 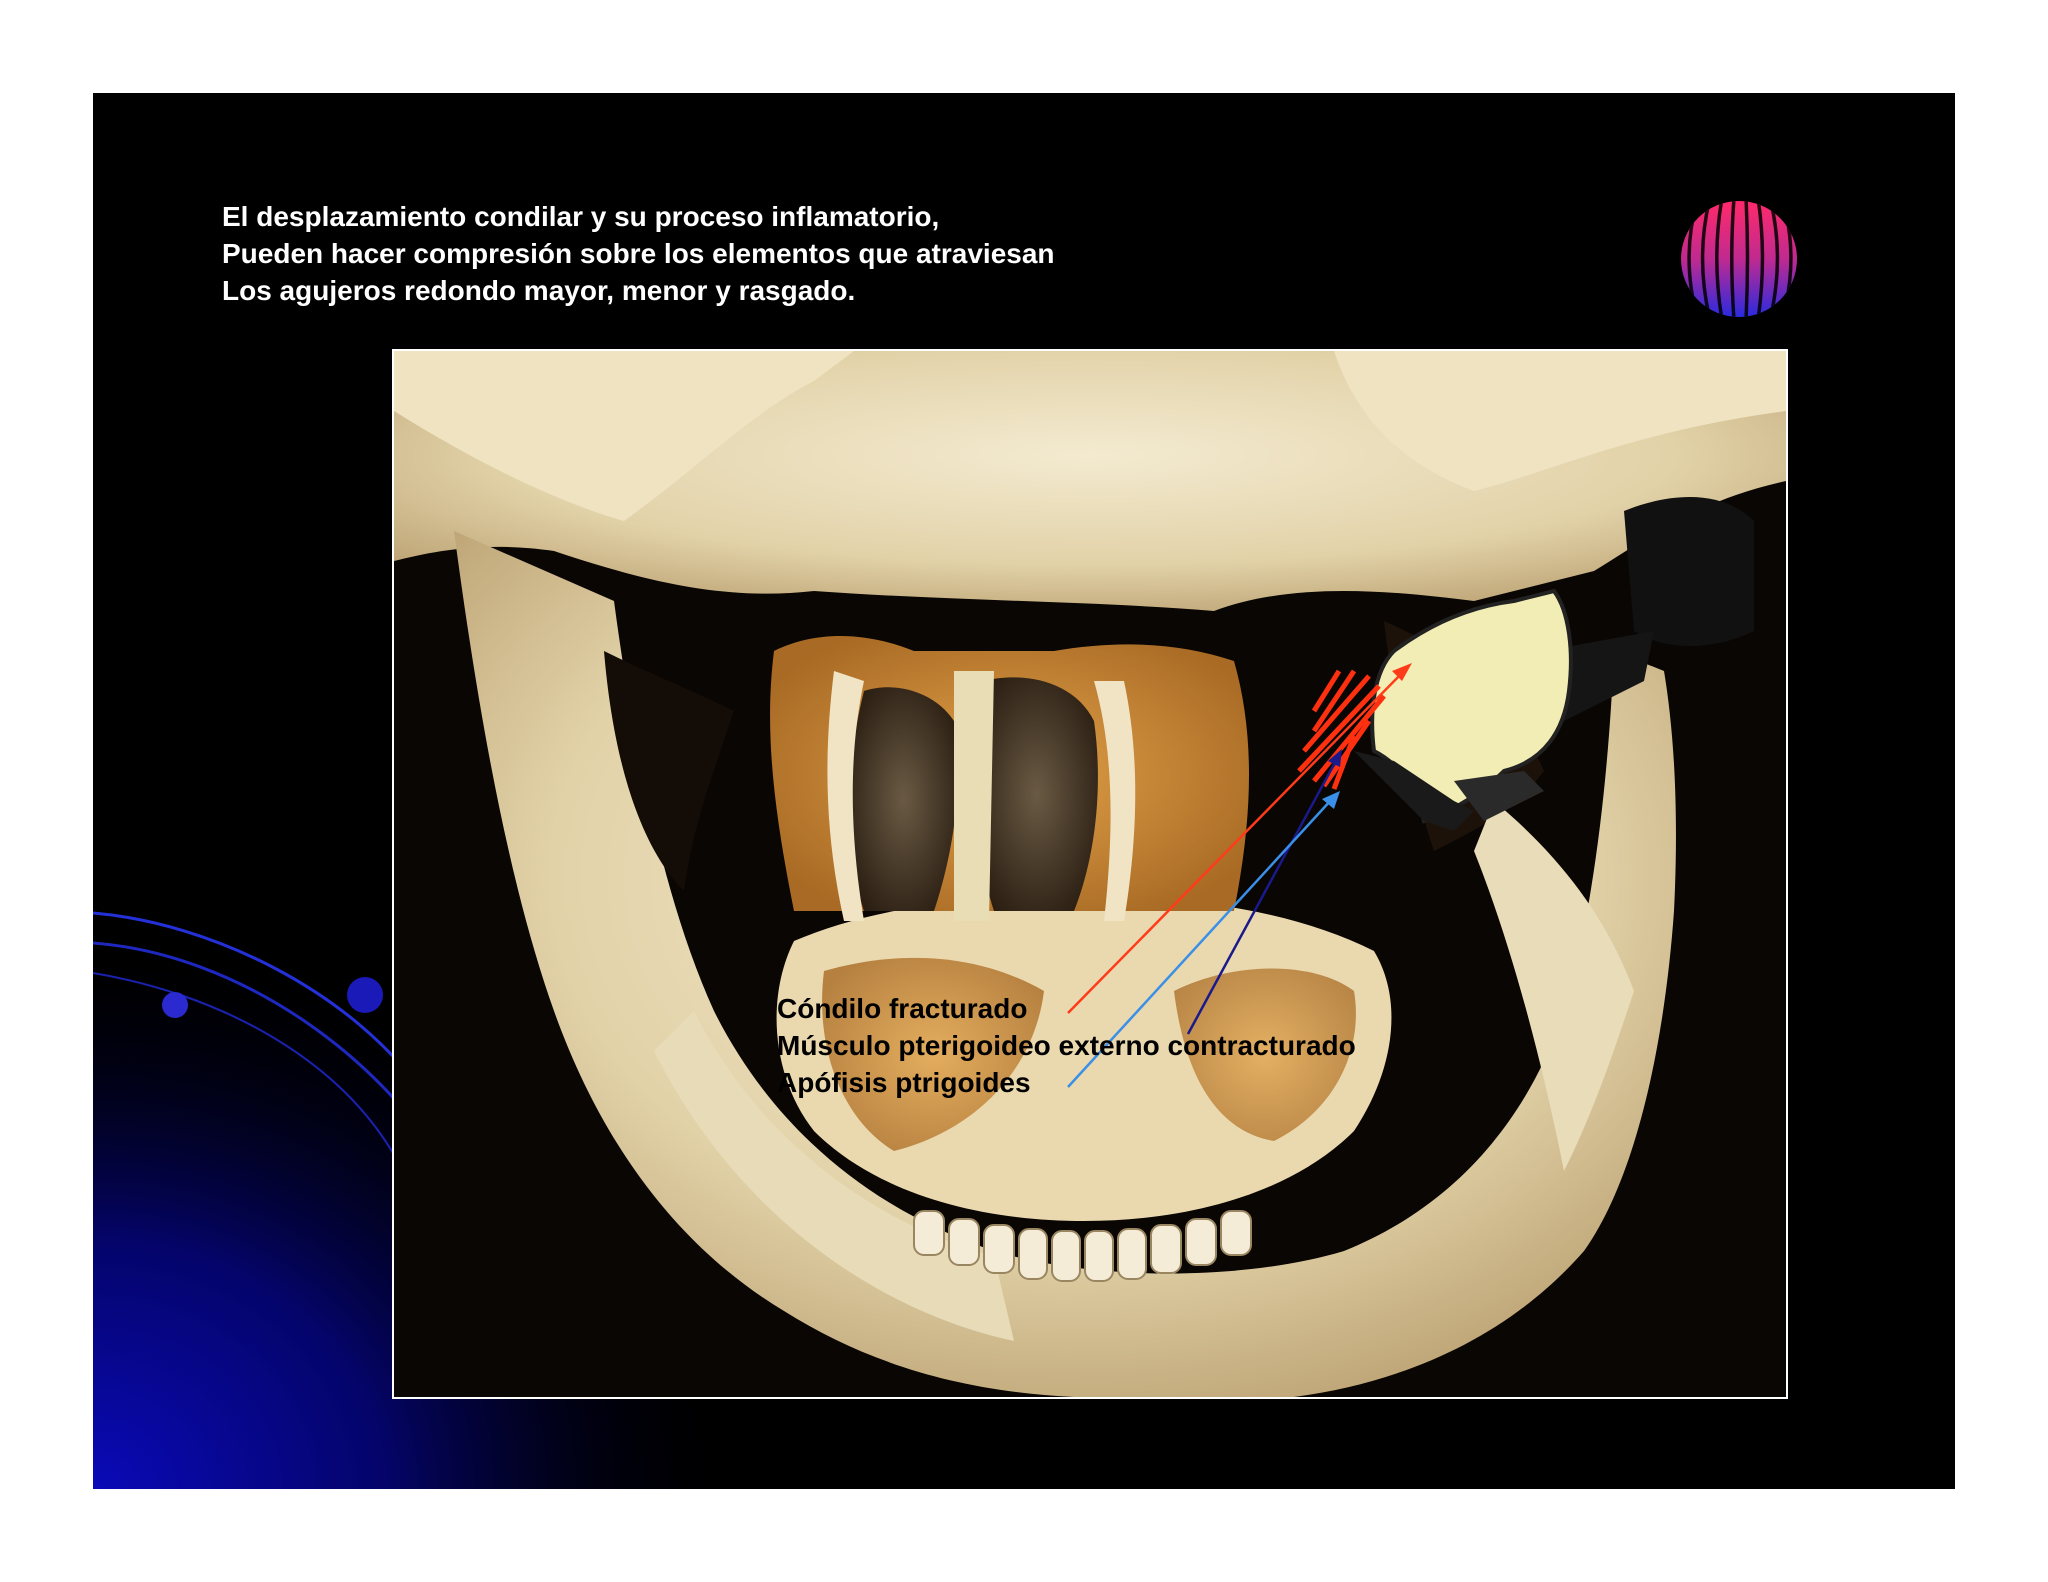 I want to click on label-apophysis: Apófisis ptrigoides, so click(x=904, y=1082).